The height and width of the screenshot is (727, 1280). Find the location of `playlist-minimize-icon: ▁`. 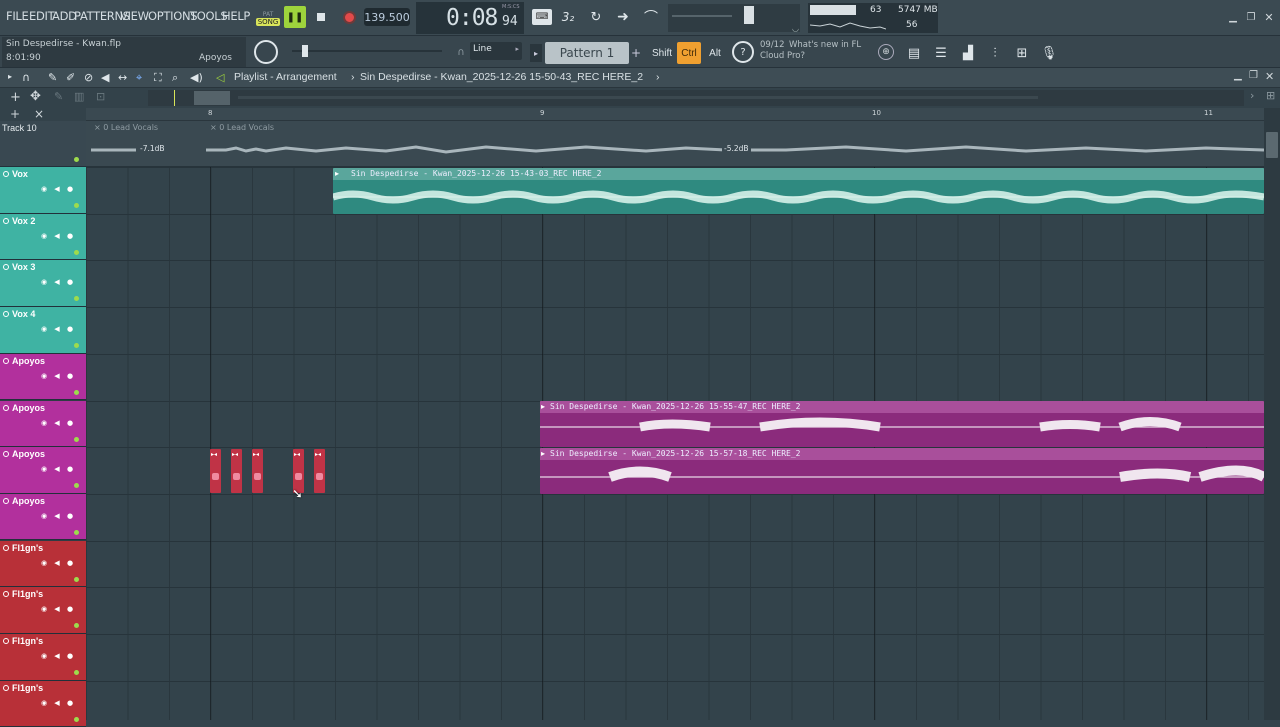

playlist-minimize-icon: ▁ is located at coordinates (1238, 75).